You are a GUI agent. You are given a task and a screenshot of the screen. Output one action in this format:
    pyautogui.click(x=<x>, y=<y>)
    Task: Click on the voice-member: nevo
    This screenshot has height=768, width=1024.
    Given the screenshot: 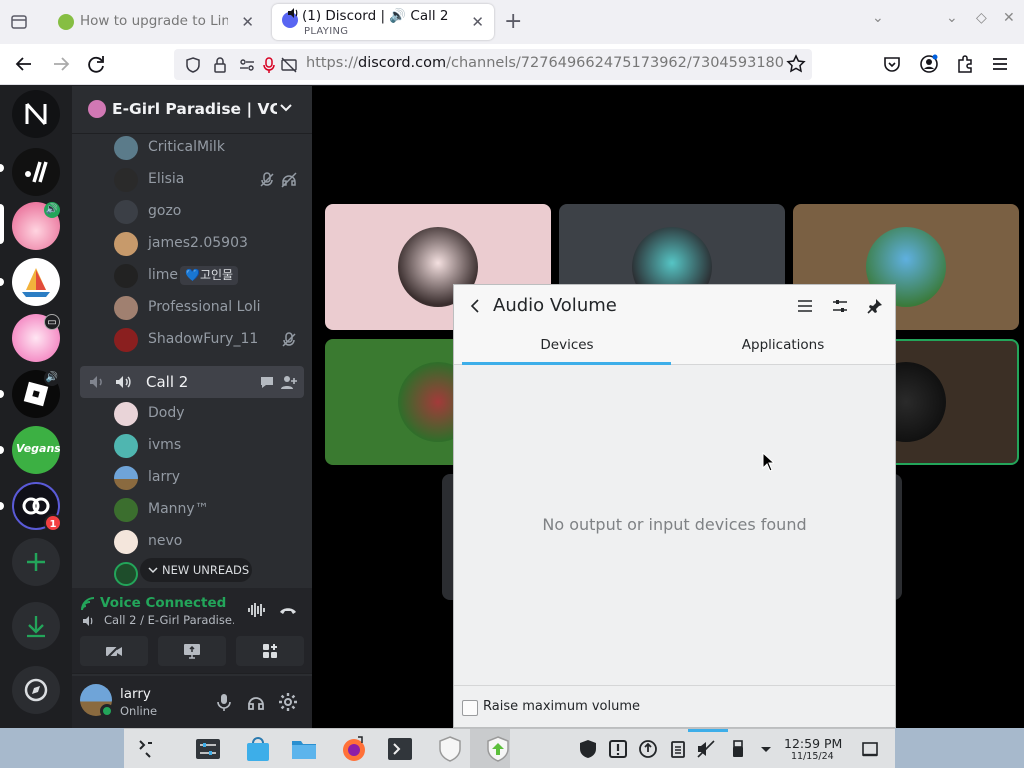 What is the action you would take?
    pyautogui.click(x=209, y=542)
    